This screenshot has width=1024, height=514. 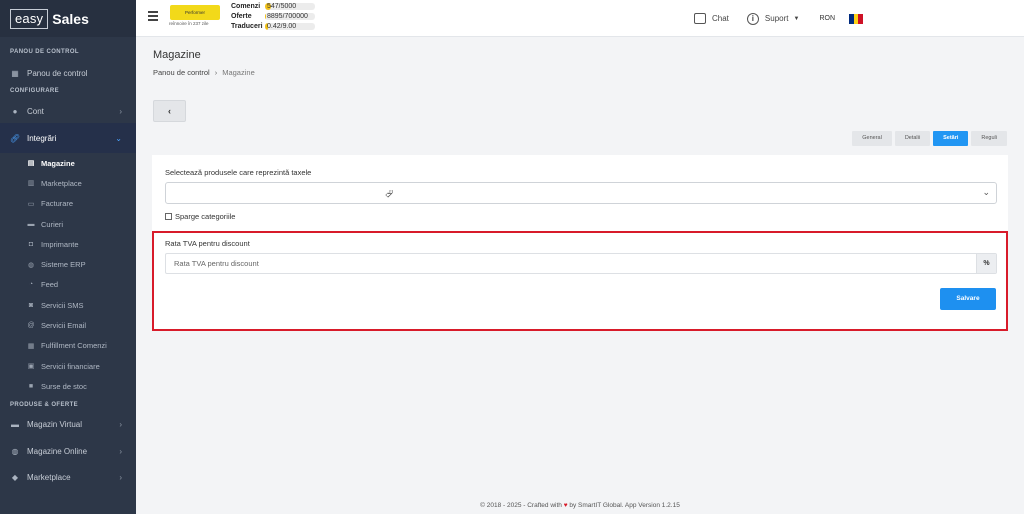 I want to click on sidebar-subitem-feed: ◔ Feed, so click(x=68, y=285).